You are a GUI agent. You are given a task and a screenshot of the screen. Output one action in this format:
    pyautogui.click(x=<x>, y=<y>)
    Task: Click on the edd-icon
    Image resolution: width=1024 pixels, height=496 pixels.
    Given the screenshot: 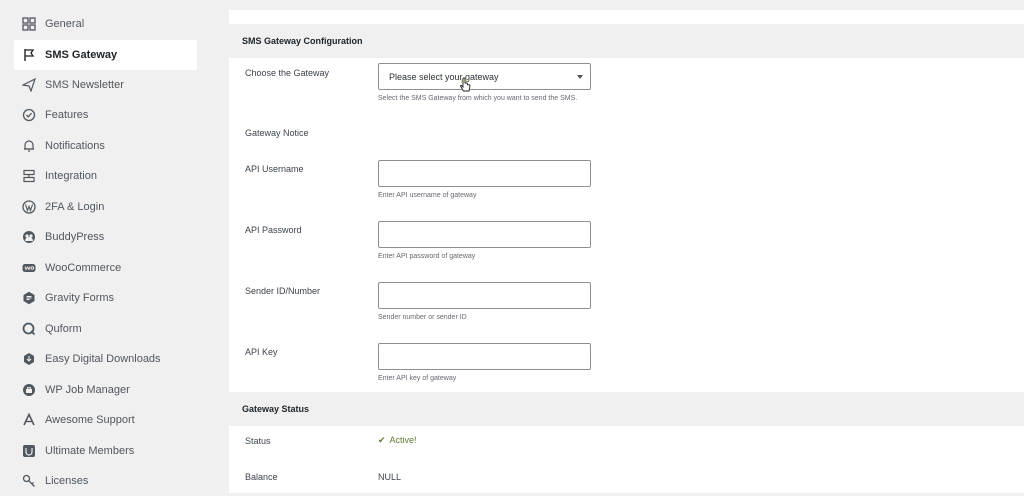 What is the action you would take?
    pyautogui.click(x=29, y=359)
    